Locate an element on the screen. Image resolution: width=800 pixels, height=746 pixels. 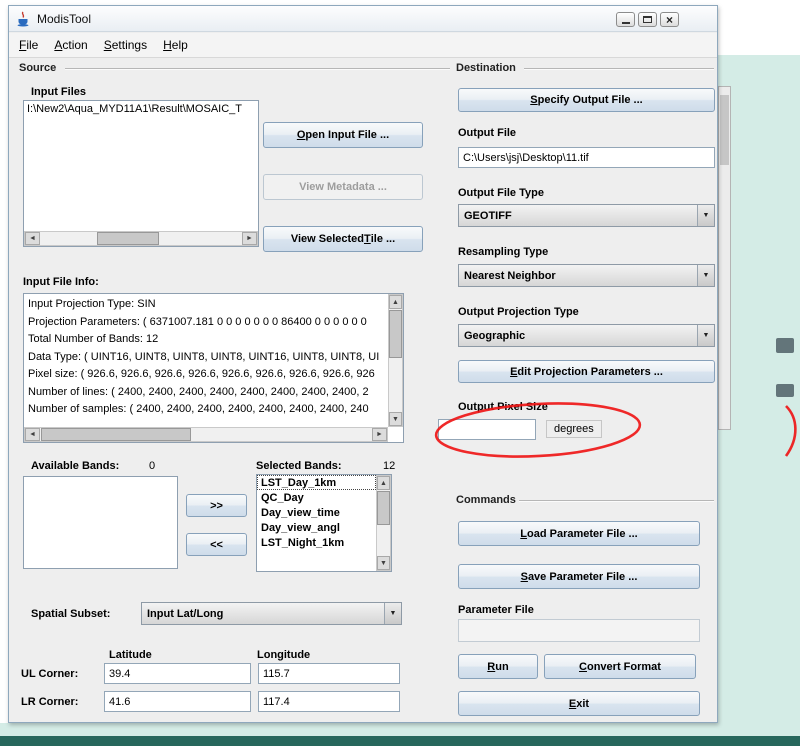
maximize-button is located at coordinates (647, 19).